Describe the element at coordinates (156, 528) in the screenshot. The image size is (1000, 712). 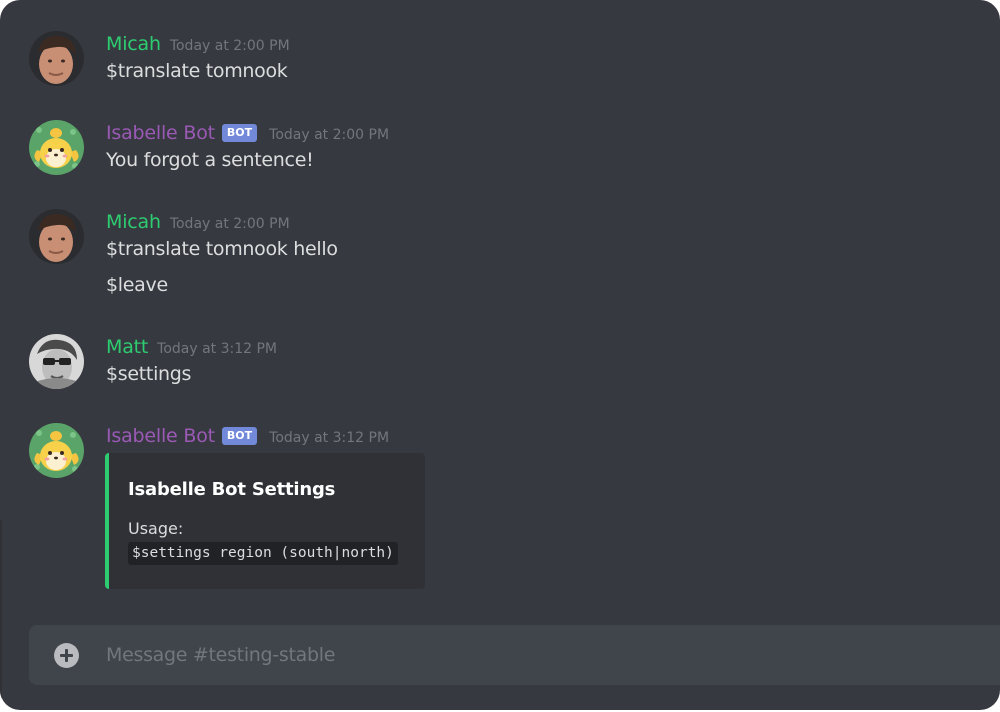
I see `embed-field-name: Usage:` at that location.